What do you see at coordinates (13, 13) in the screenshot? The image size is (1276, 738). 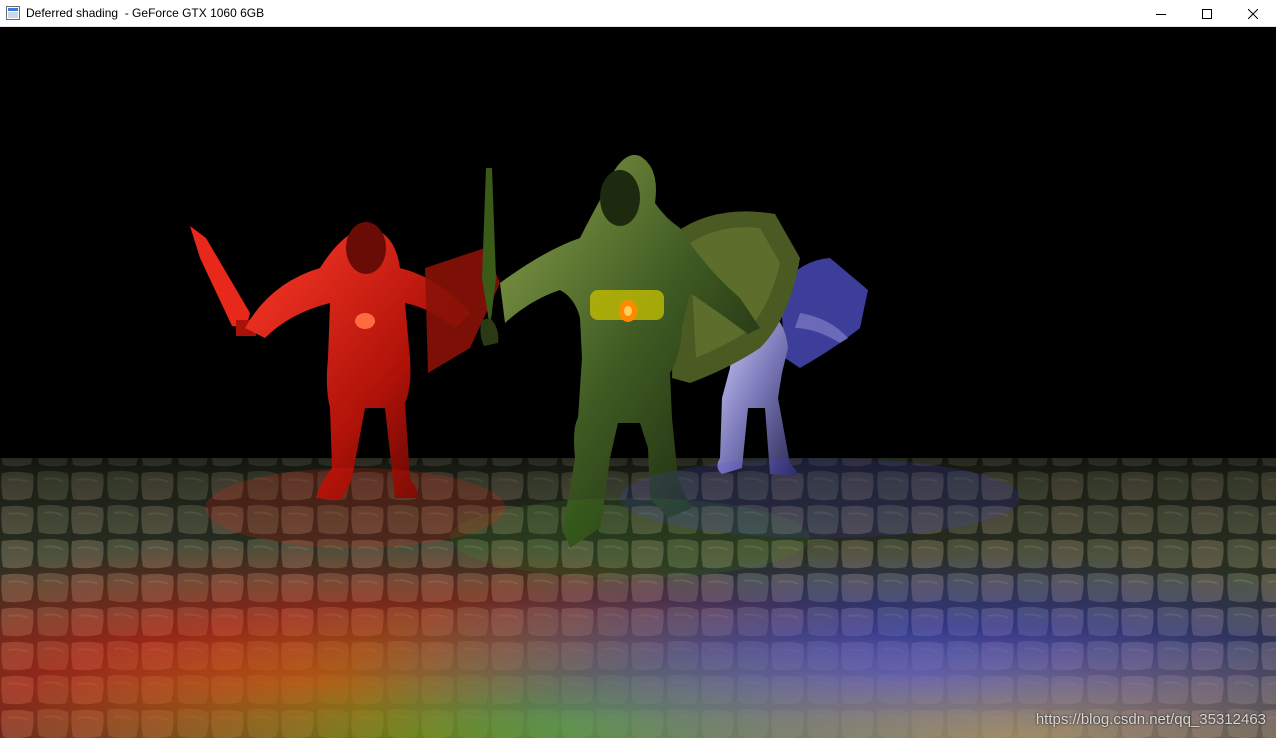 I see `window-app-icon` at bounding box center [13, 13].